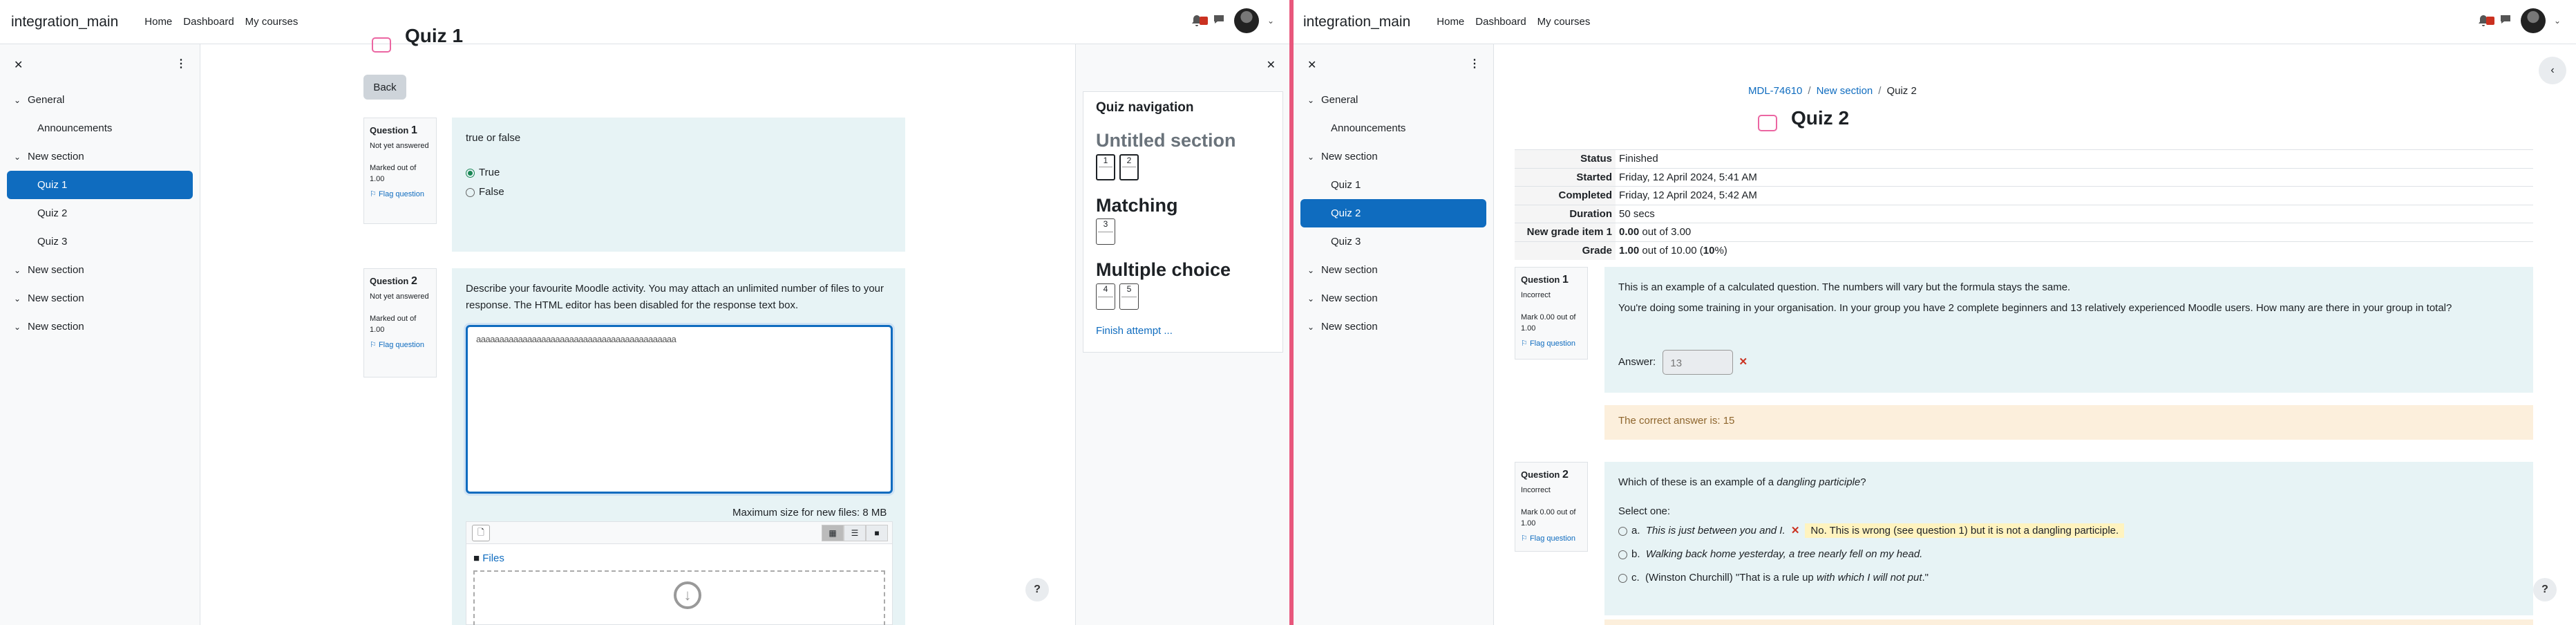 The height and width of the screenshot is (625, 2576). Describe the element at coordinates (1698, 362) in the screenshot. I see `answer-input: 13` at that location.